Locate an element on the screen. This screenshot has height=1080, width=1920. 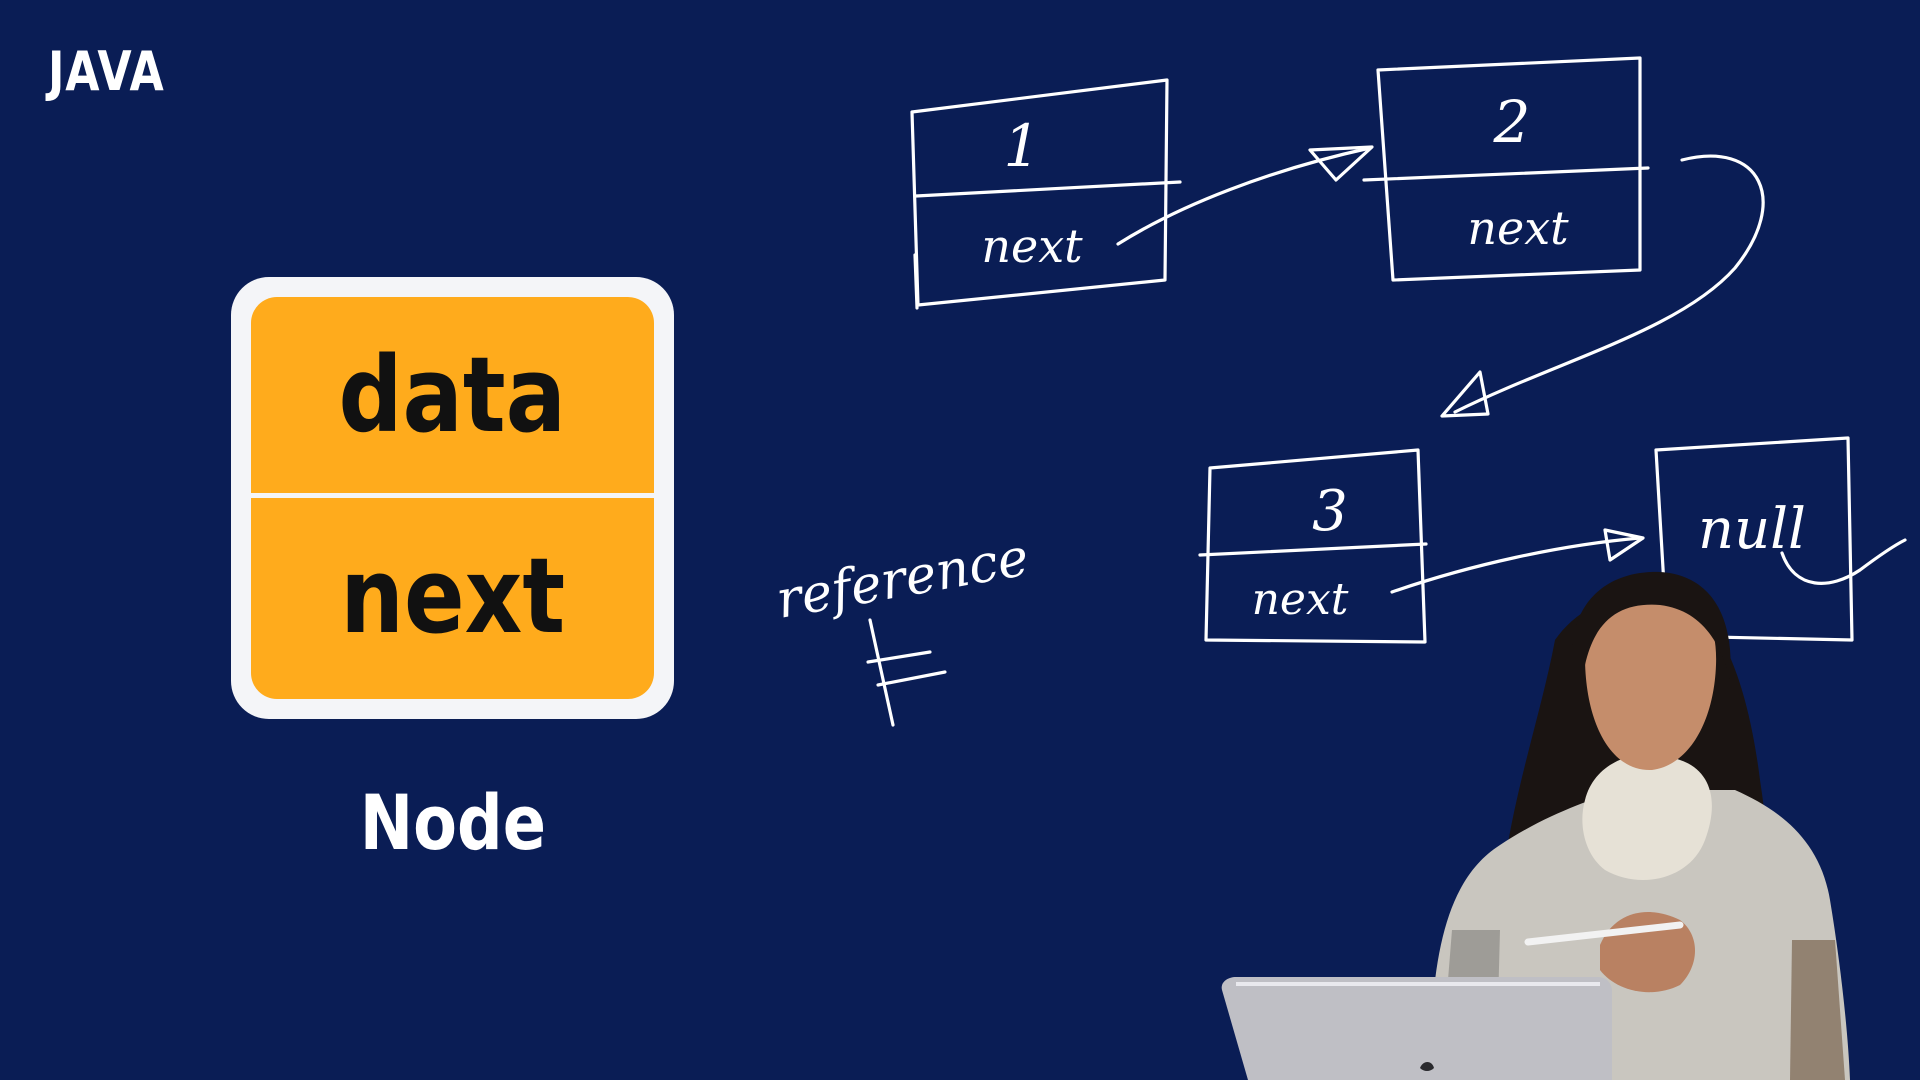
sketch-node-3: 3 next is located at coordinates (1313, 546).